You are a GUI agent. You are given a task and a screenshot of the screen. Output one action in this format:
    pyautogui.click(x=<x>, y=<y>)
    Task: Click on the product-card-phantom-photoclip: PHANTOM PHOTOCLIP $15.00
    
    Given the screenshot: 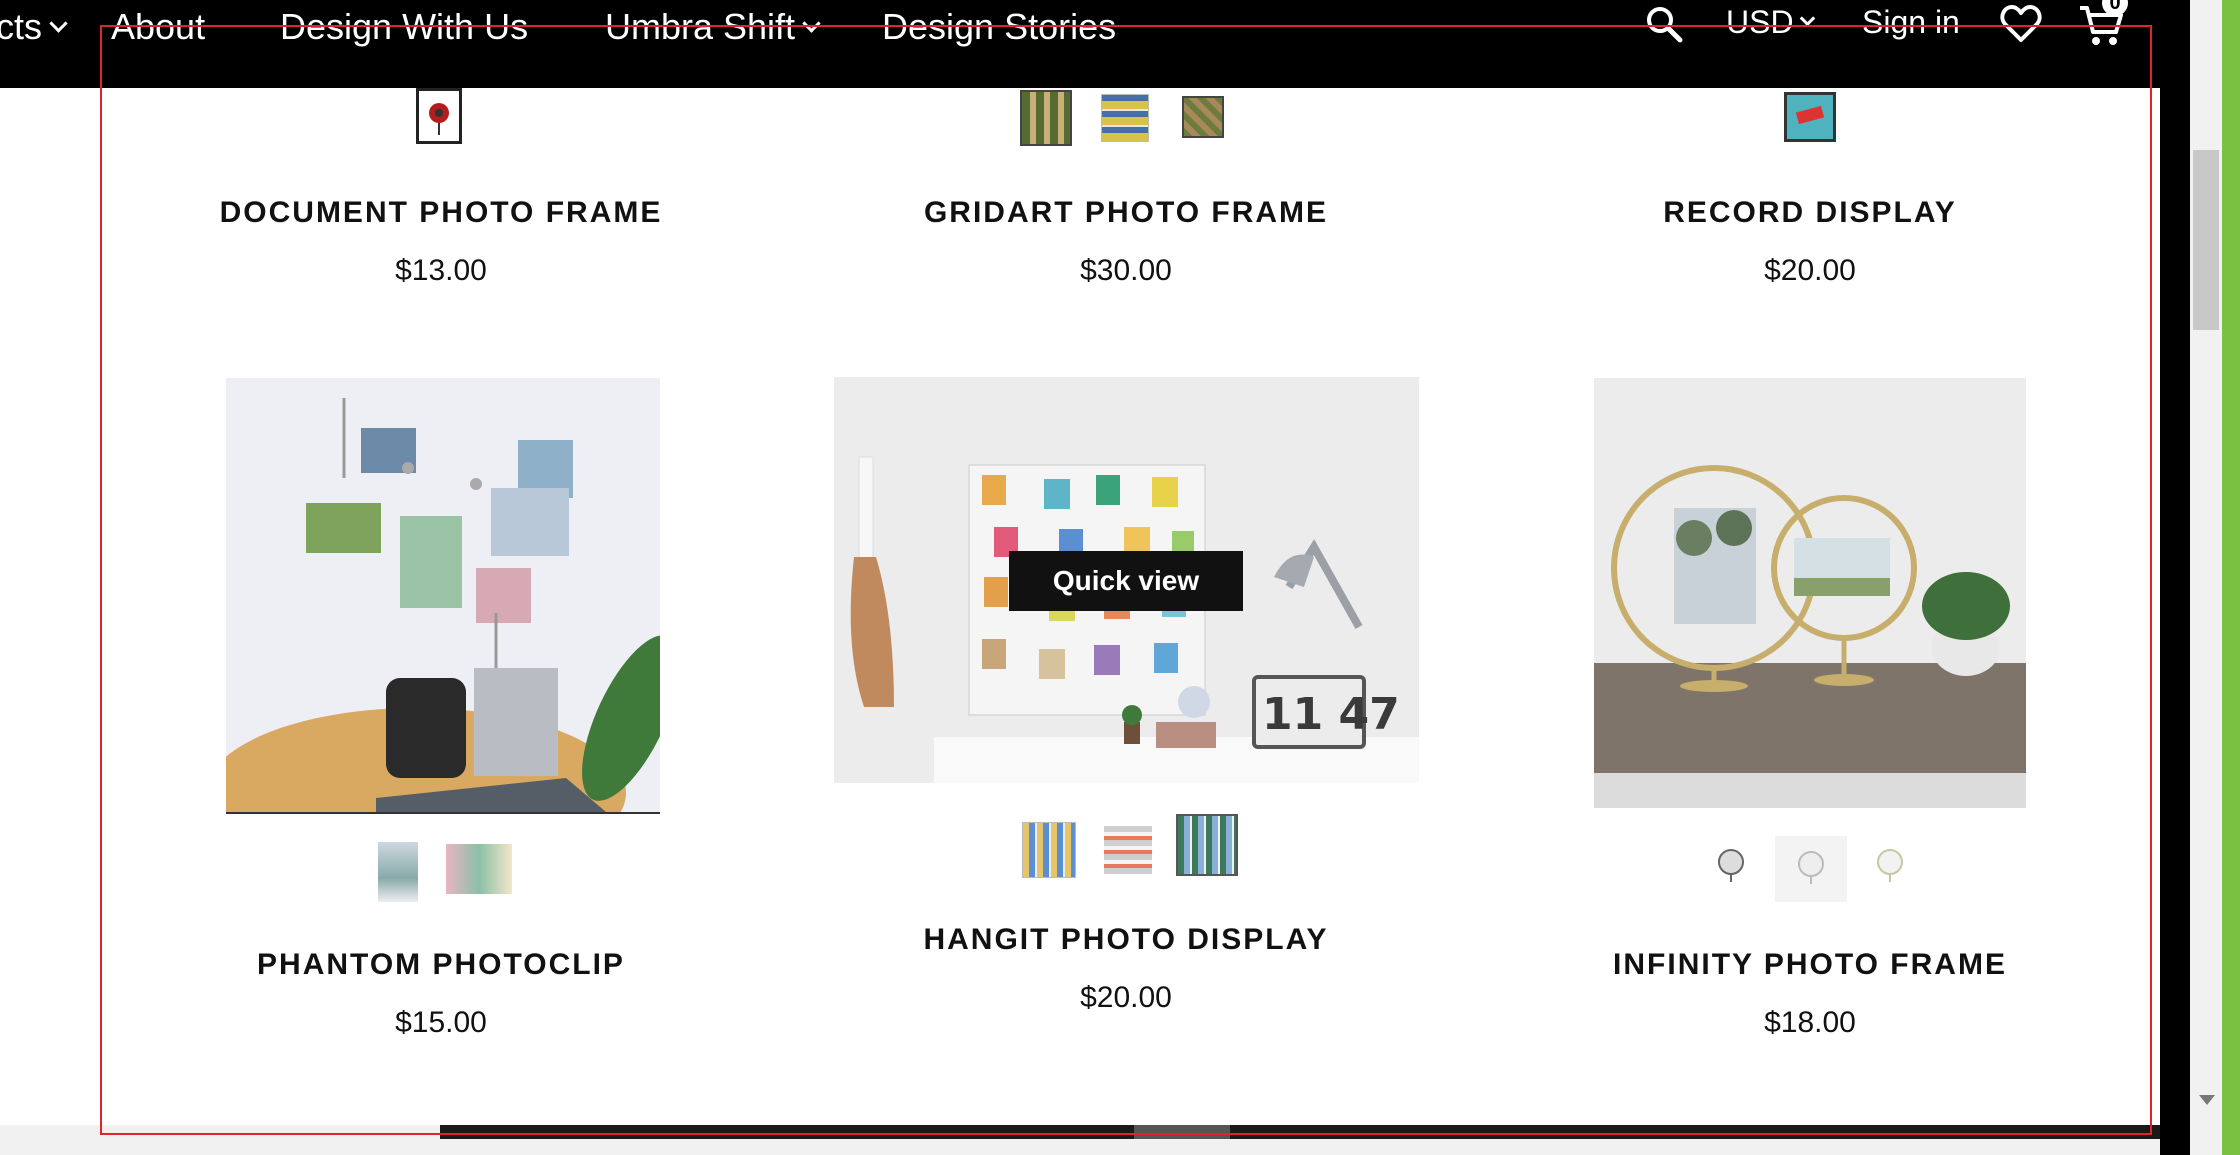 What is the action you would take?
    pyautogui.click(x=441, y=999)
    